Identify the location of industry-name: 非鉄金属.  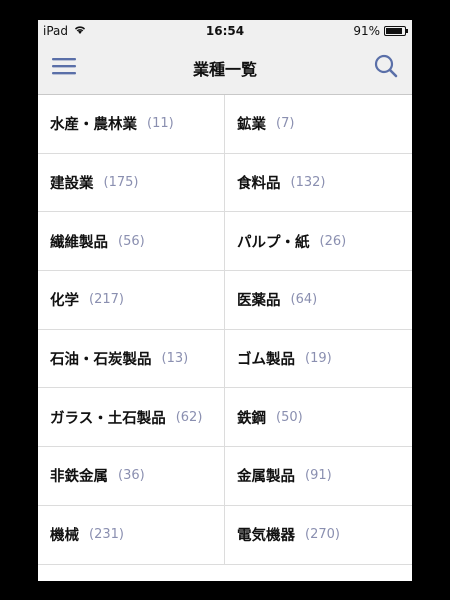
(79, 477).